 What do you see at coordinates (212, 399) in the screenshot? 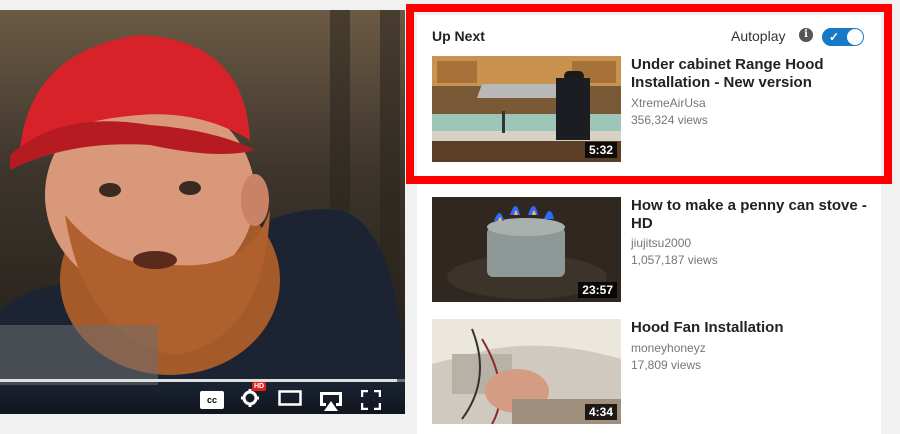
I see `captions-icon: cc` at bounding box center [212, 399].